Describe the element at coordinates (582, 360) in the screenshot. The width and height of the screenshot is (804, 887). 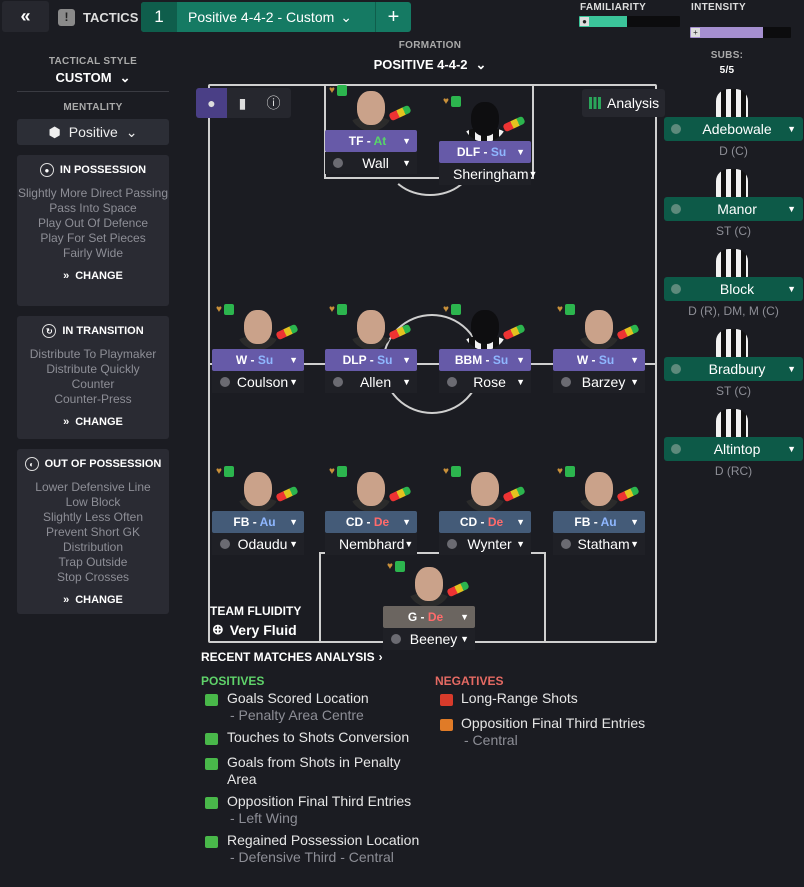
I see `role-code: W` at that location.